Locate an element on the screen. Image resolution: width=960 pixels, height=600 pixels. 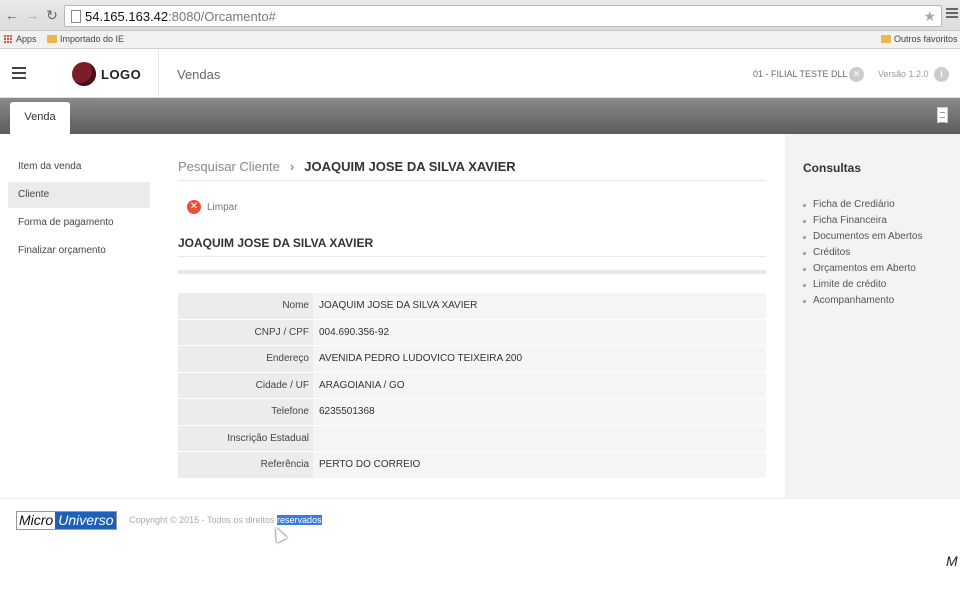
browser-toolbar: ← → ↻ 54.165.163.42:8080/Orcamento# ★ is located at coordinates (480, 15).